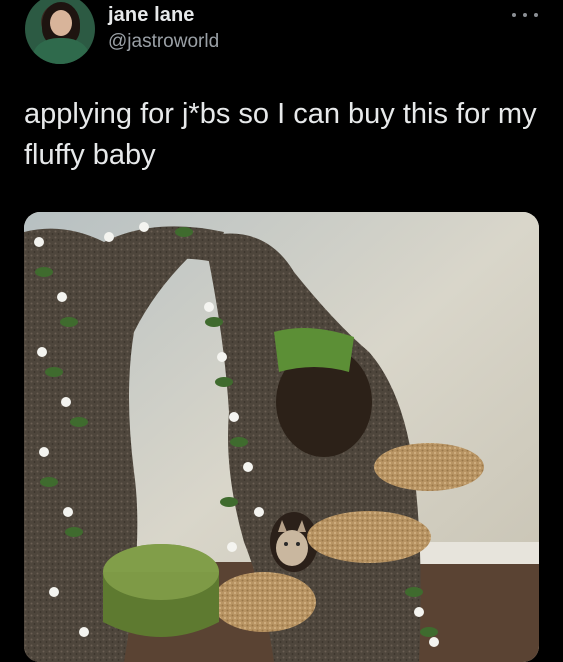 The image size is (563, 662). What do you see at coordinates (525, 15) in the screenshot?
I see `more-options-icon` at bounding box center [525, 15].